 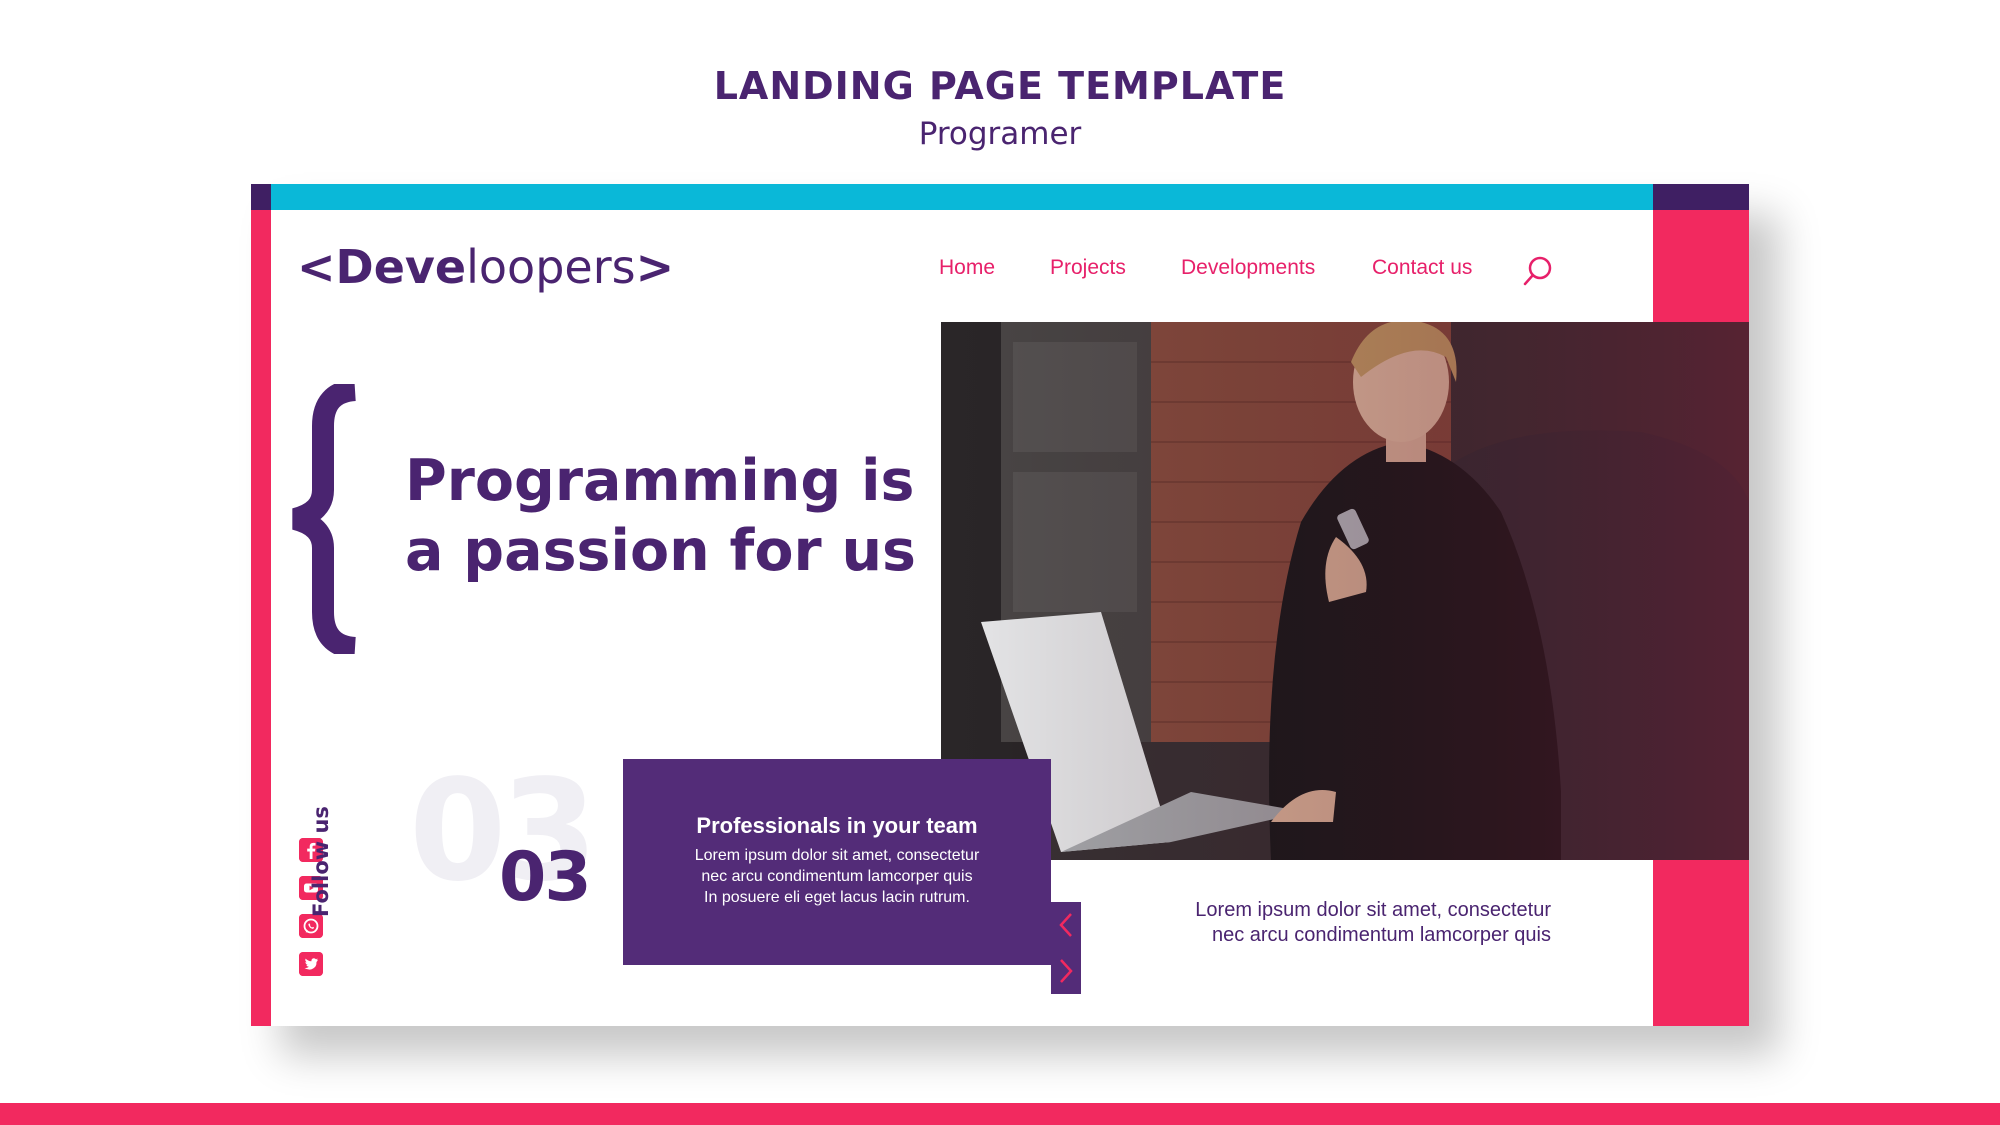 What do you see at coordinates (967, 268) in the screenshot?
I see `nav-home: Home` at bounding box center [967, 268].